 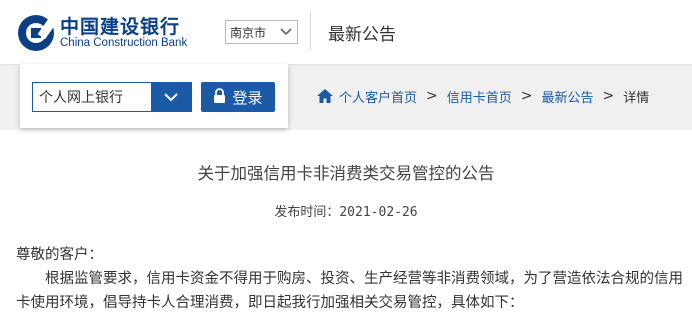 What do you see at coordinates (81, 98) in the screenshot?
I see `online-banking-select-value: 个人网上银行` at bounding box center [81, 98].